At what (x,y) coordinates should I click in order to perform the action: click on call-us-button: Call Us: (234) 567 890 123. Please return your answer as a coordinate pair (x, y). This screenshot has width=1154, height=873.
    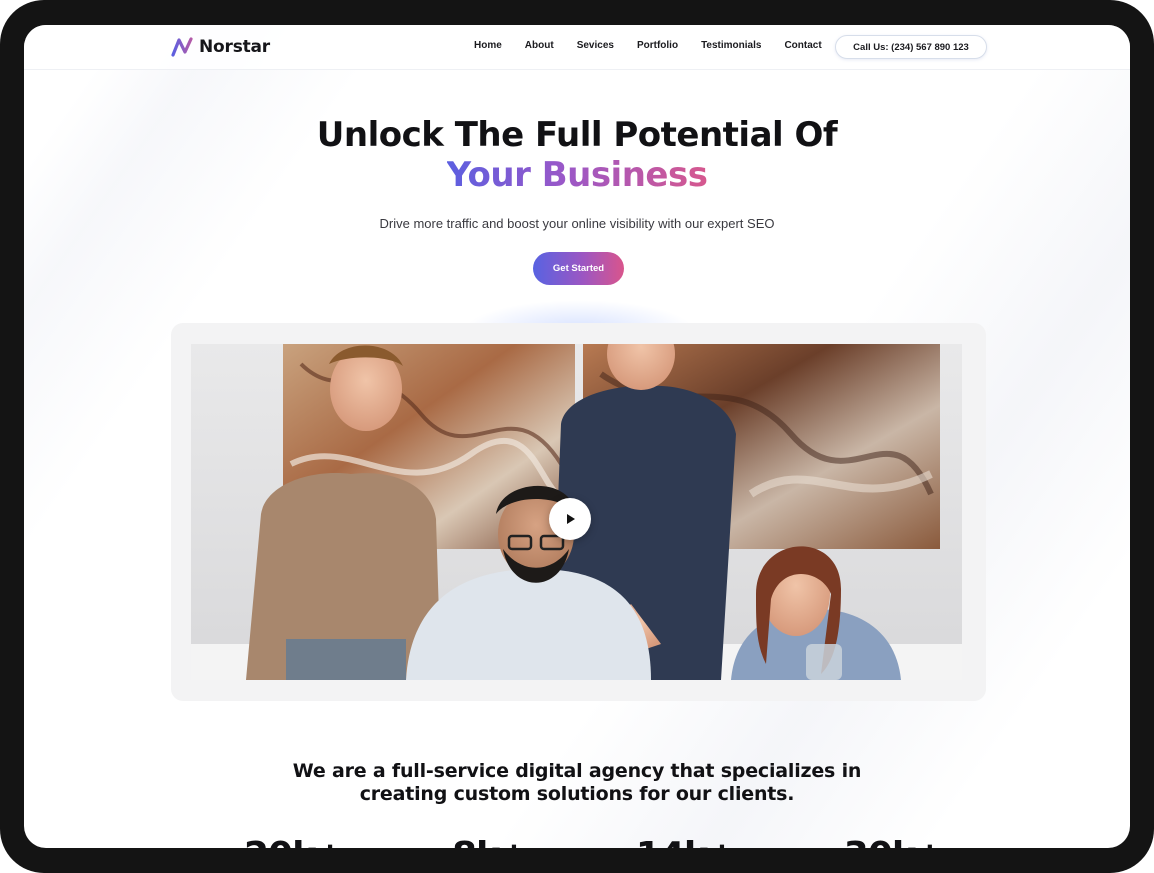
    Looking at the image, I should click on (911, 47).